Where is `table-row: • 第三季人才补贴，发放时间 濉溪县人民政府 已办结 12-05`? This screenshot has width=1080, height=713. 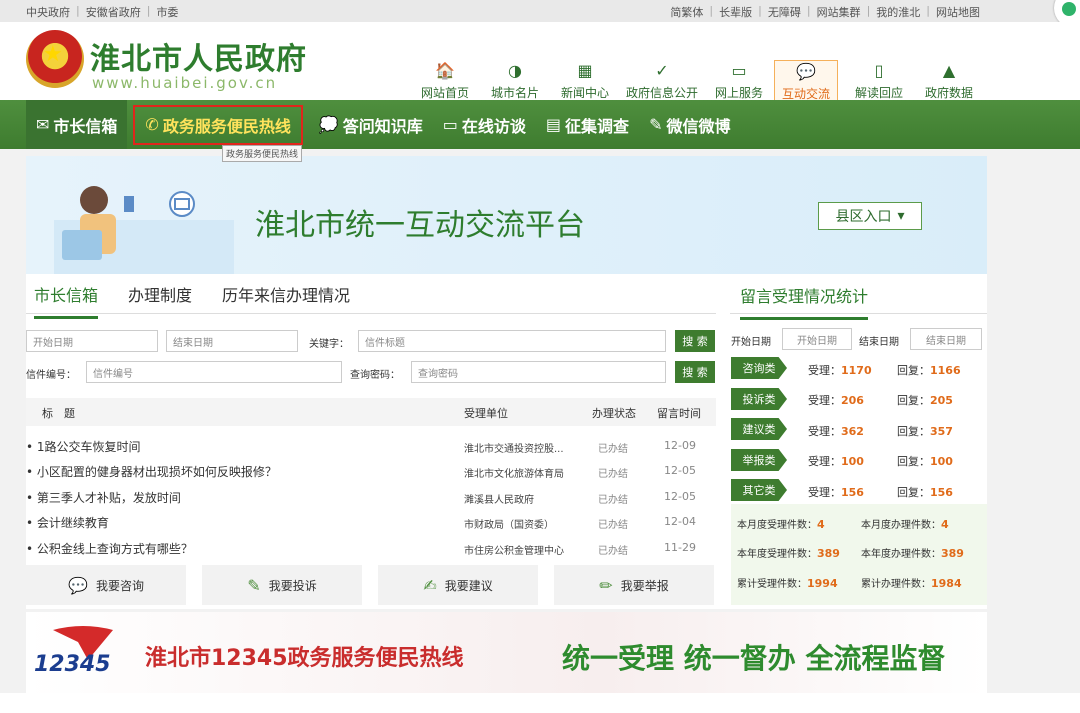 table-row: • 第三季人才补贴，发放时间 濉溪县人民政府 已办结 12-05 is located at coordinates (371, 497).